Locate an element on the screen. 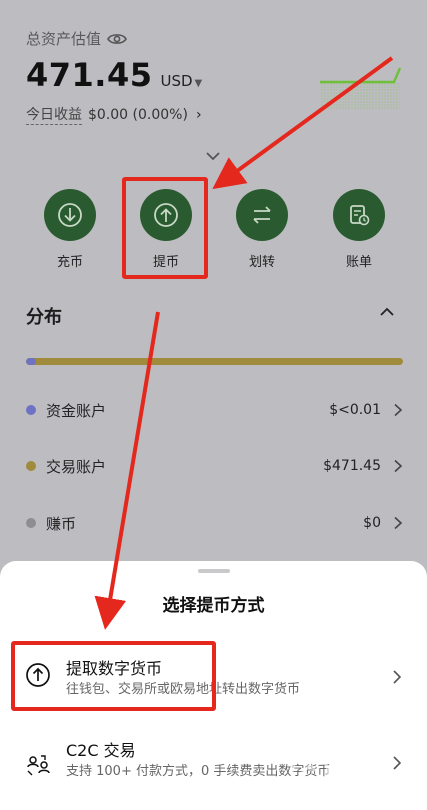 The image size is (427, 810). eye-icon is located at coordinates (117, 39).